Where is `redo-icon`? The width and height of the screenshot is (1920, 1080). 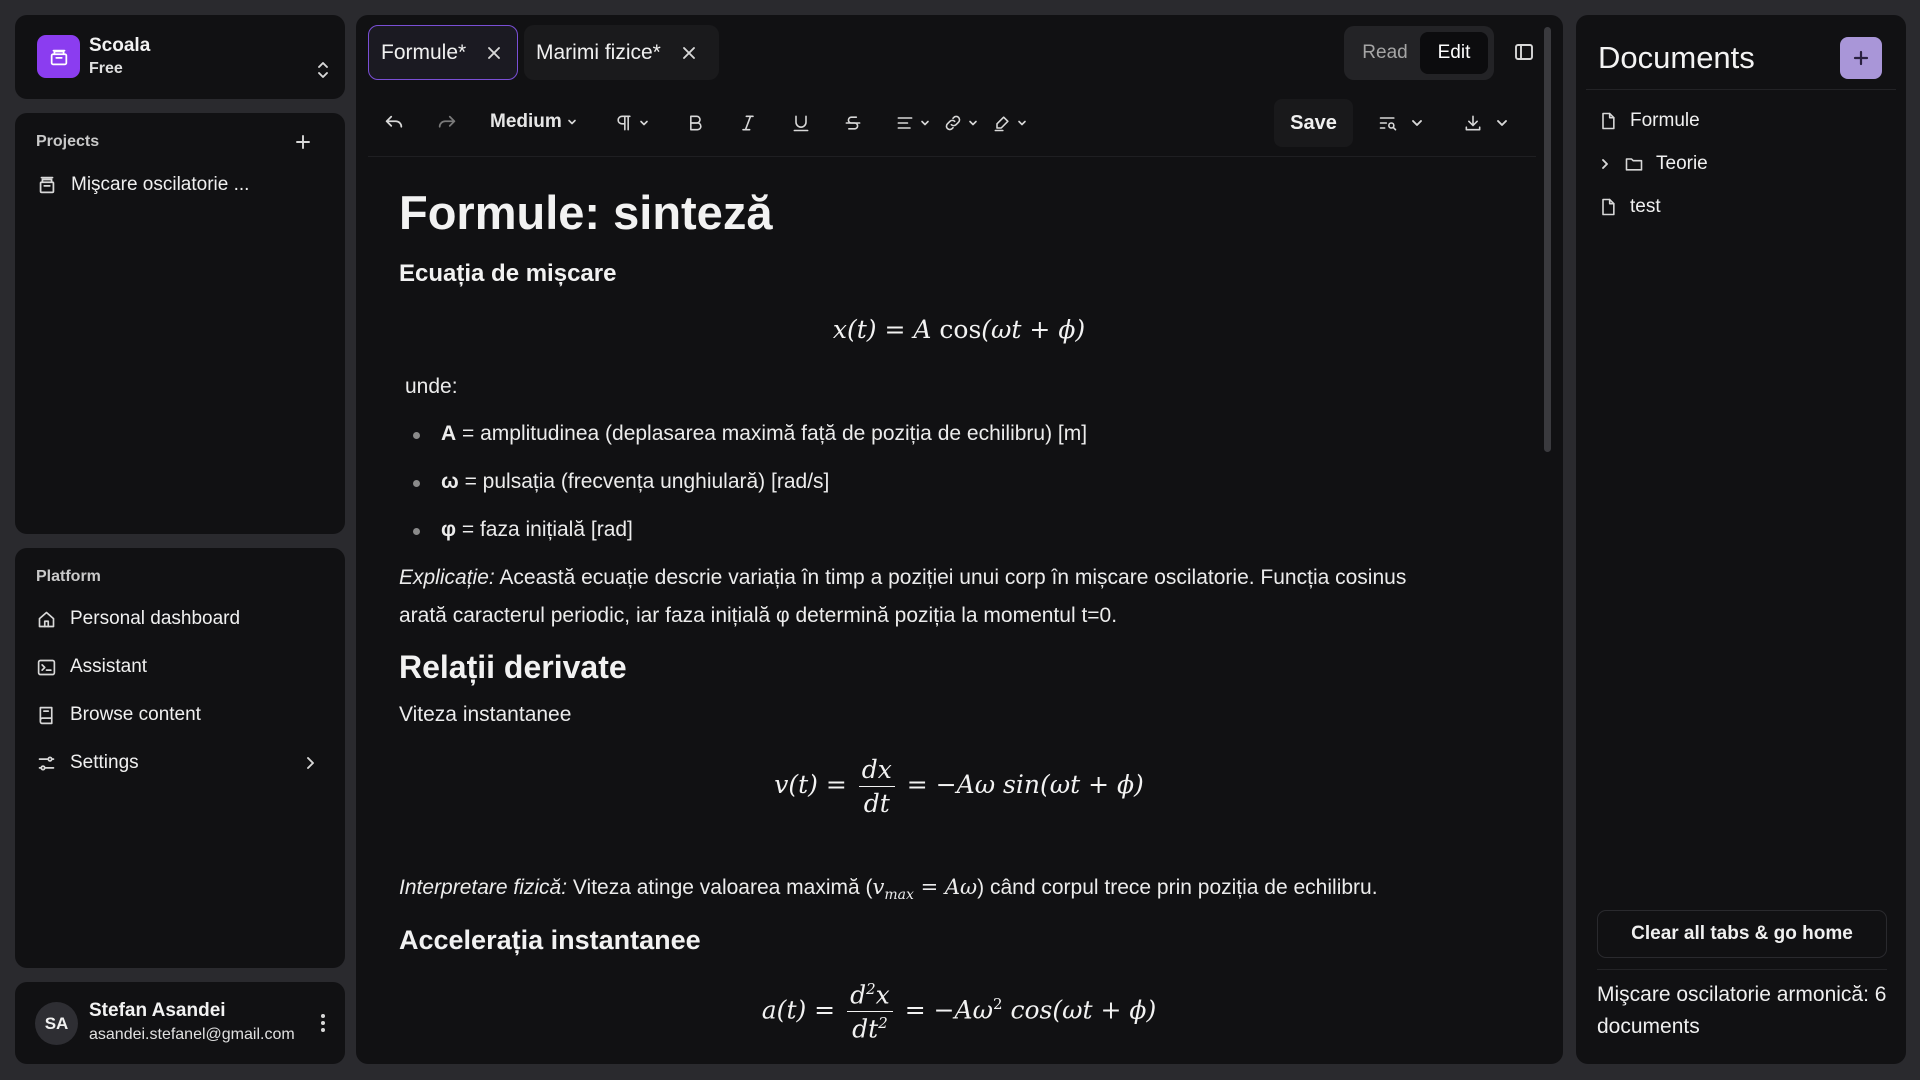 redo-icon is located at coordinates (447, 124).